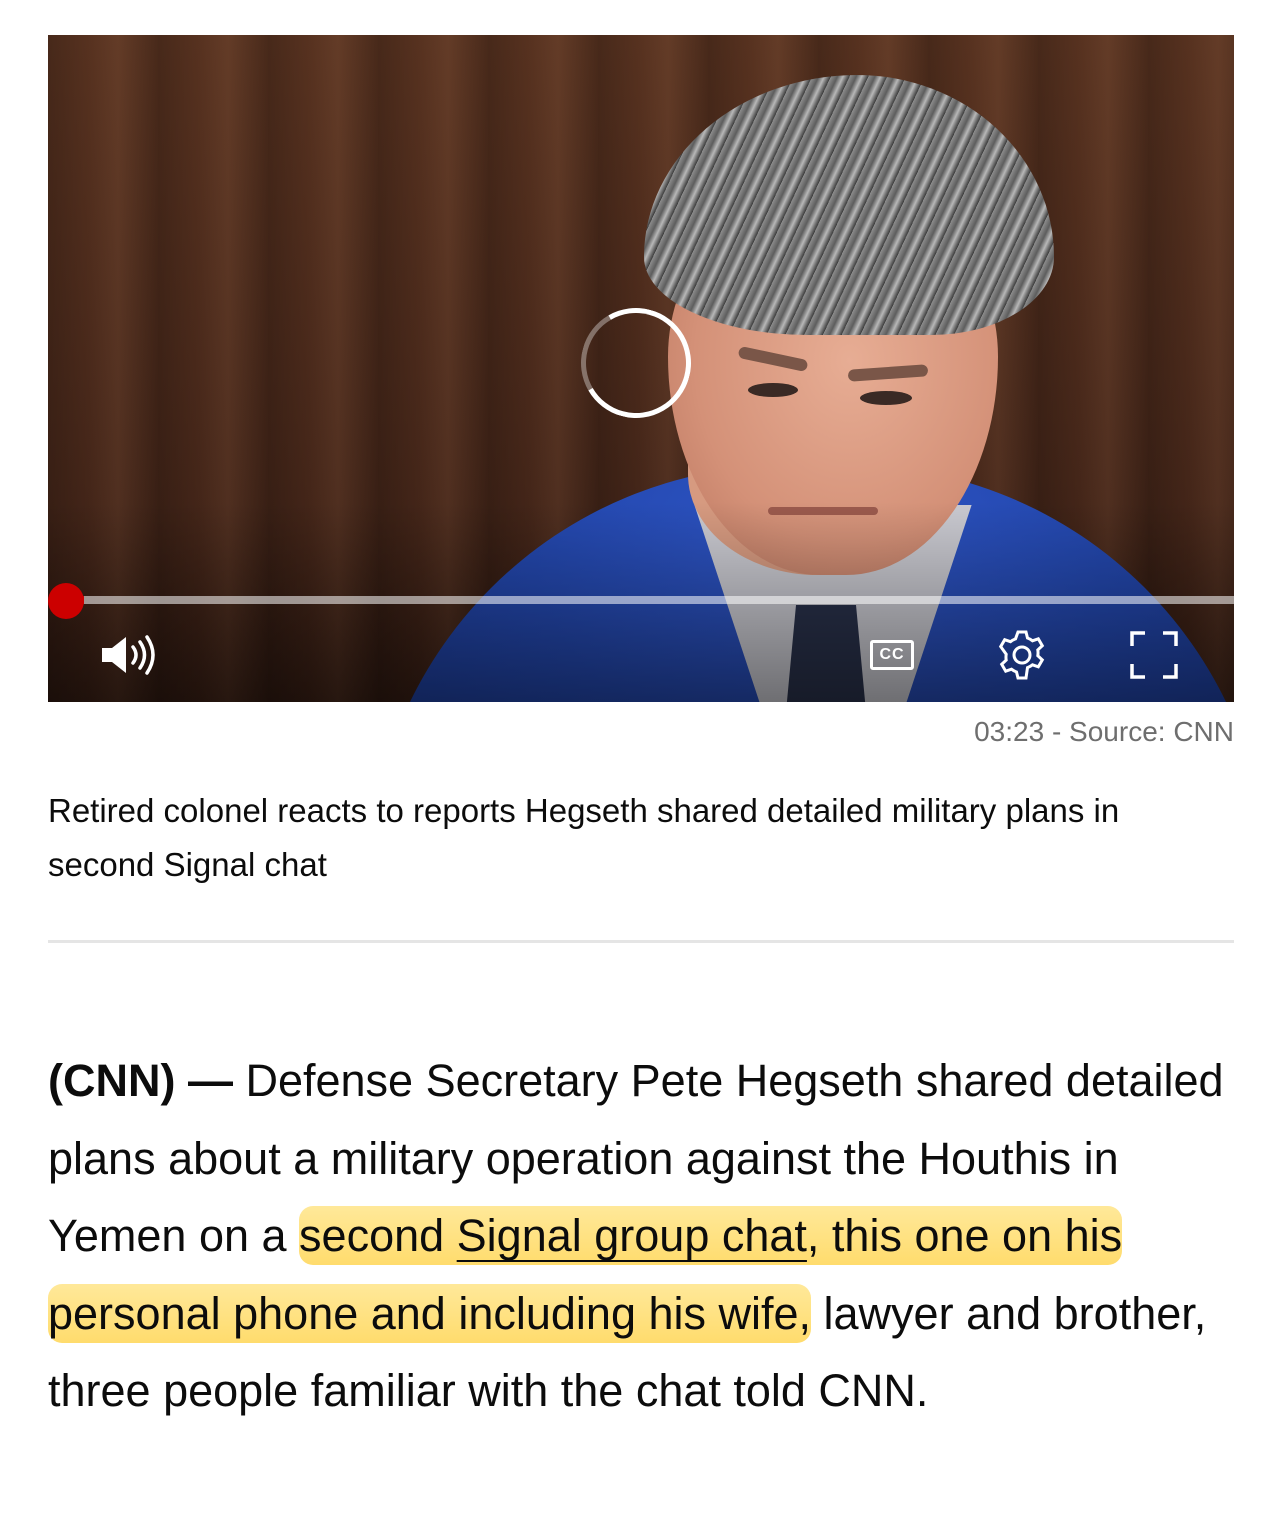 Image resolution: width=1282 pixels, height=1536 pixels. I want to click on settings-button, so click(1022, 655).